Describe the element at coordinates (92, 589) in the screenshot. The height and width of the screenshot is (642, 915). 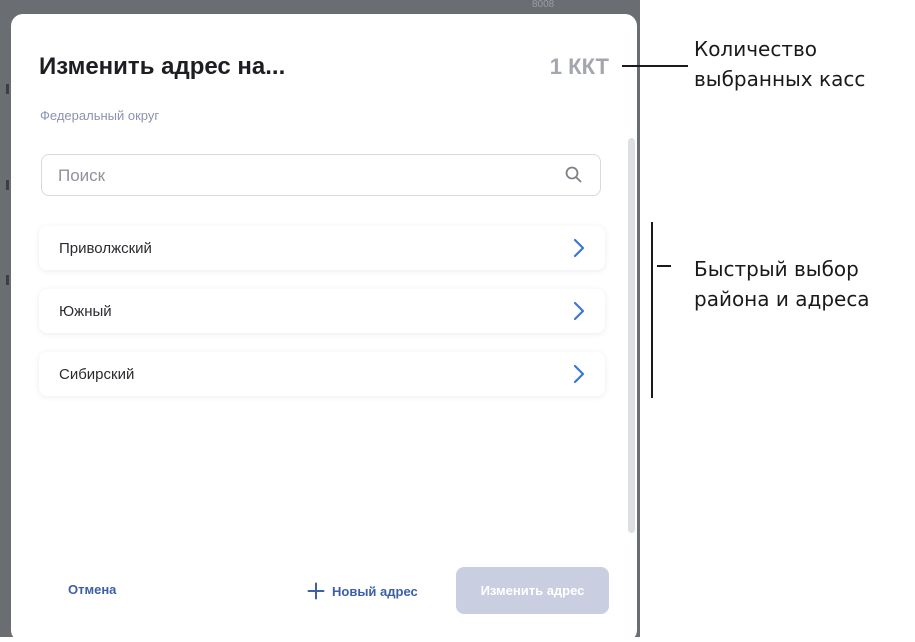
I see `cancel-button: Отмена` at that location.